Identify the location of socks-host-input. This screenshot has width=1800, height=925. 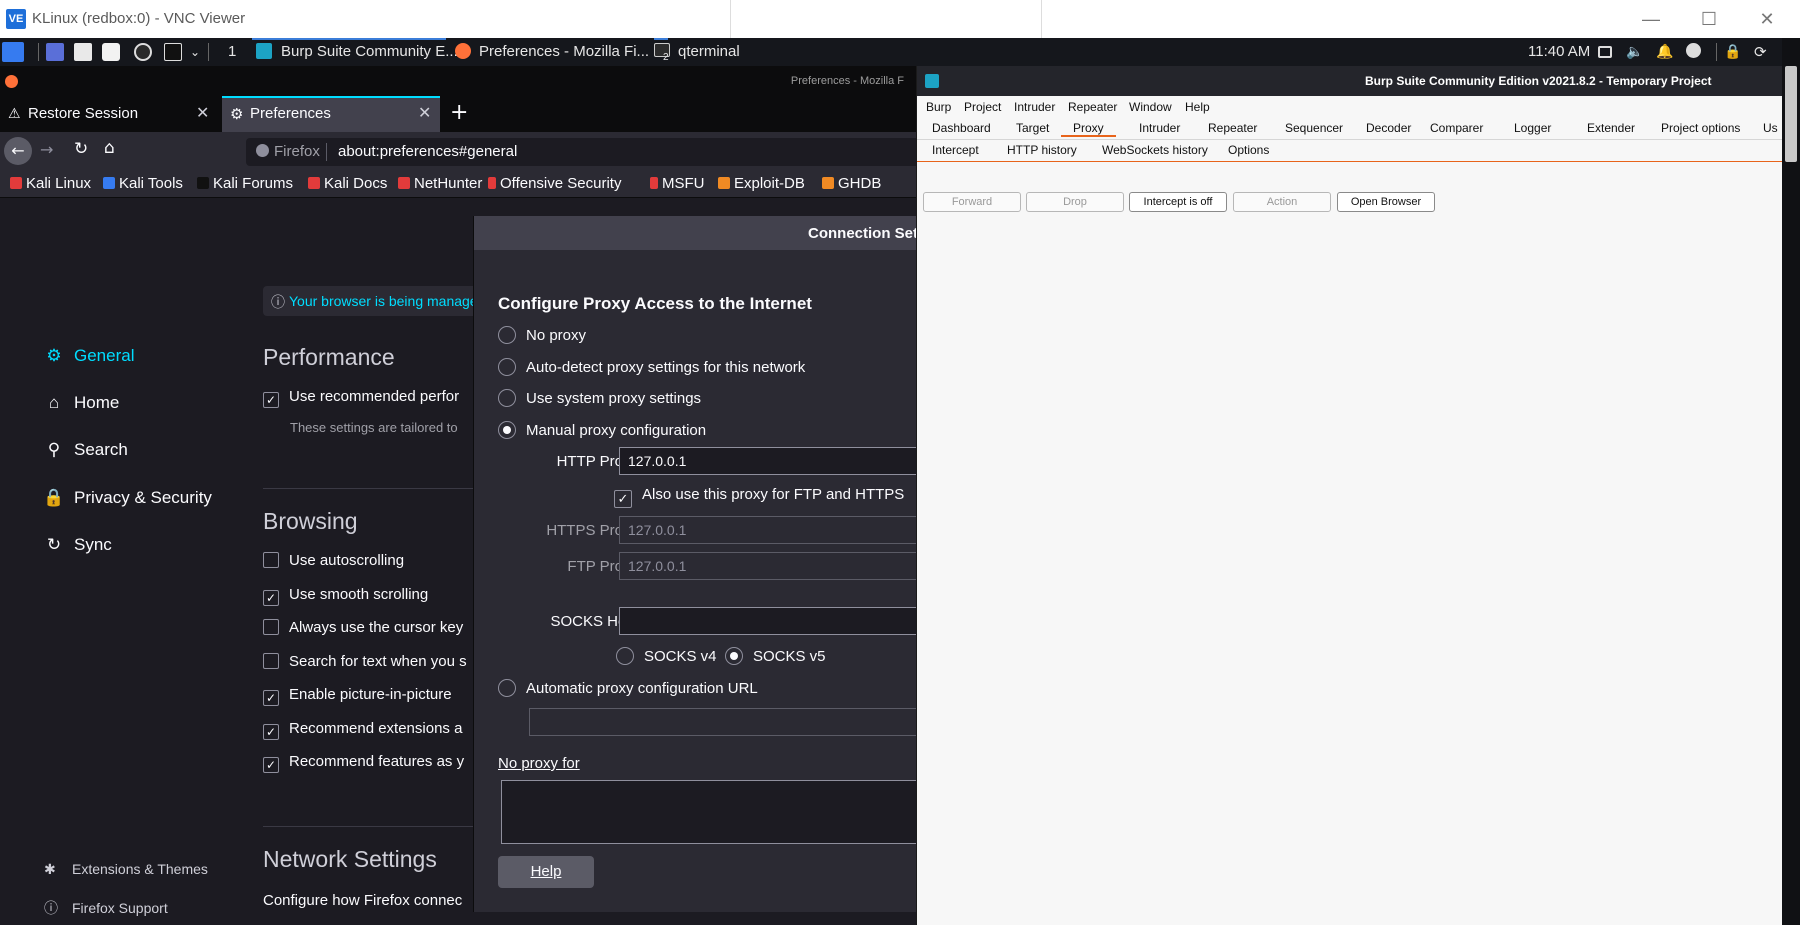
(768, 621).